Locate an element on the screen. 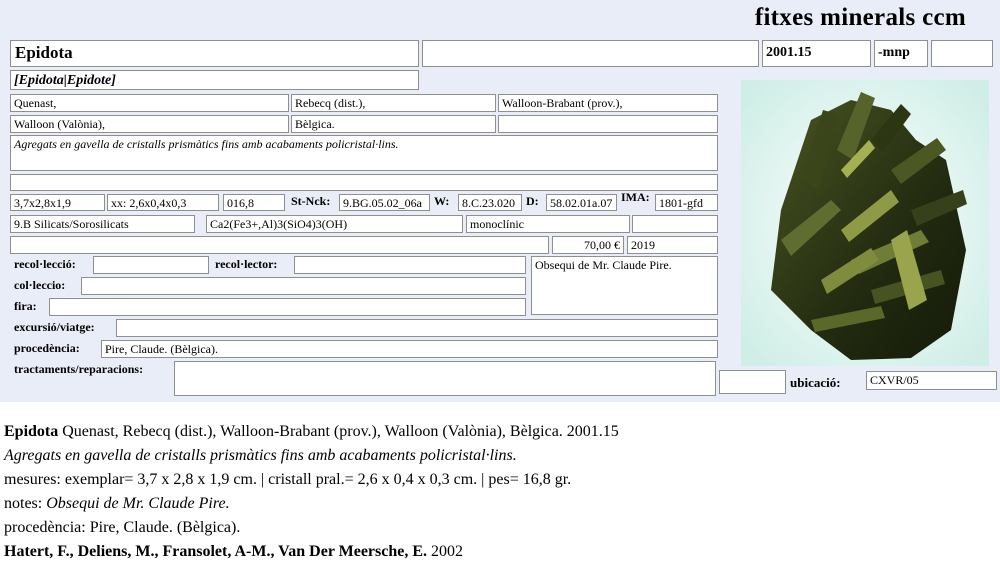 This screenshot has height=564, width=1000. tractaments-field is located at coordinates (445, 378).